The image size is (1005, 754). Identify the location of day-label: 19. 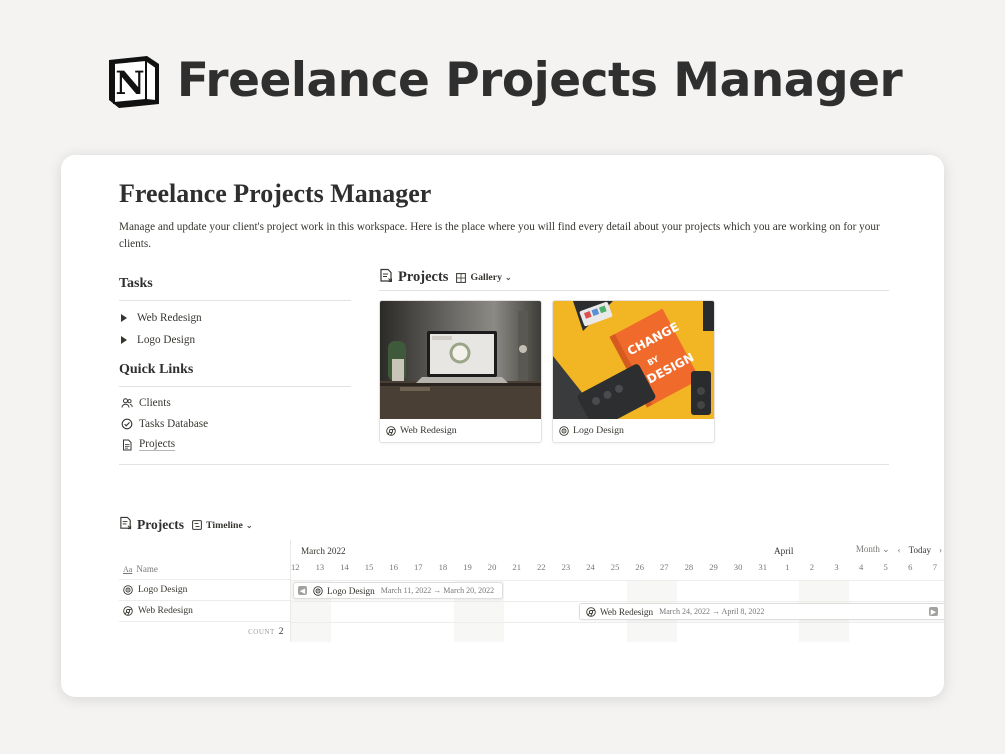
(467, 567).